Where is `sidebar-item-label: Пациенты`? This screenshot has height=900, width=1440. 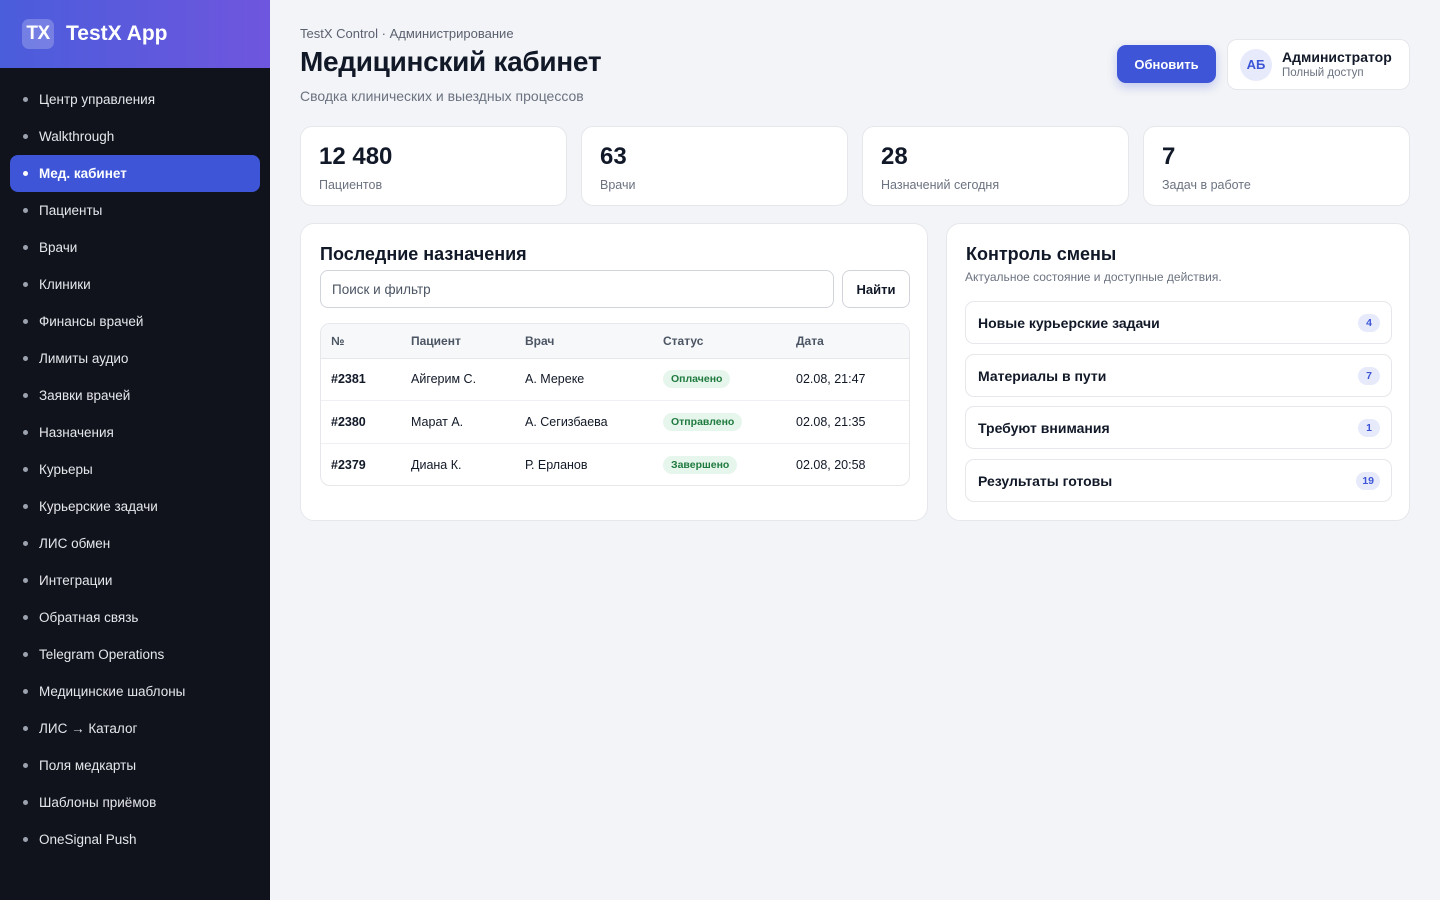
sidebar-item-label: Пациенты is located at coordinates (71, 210).